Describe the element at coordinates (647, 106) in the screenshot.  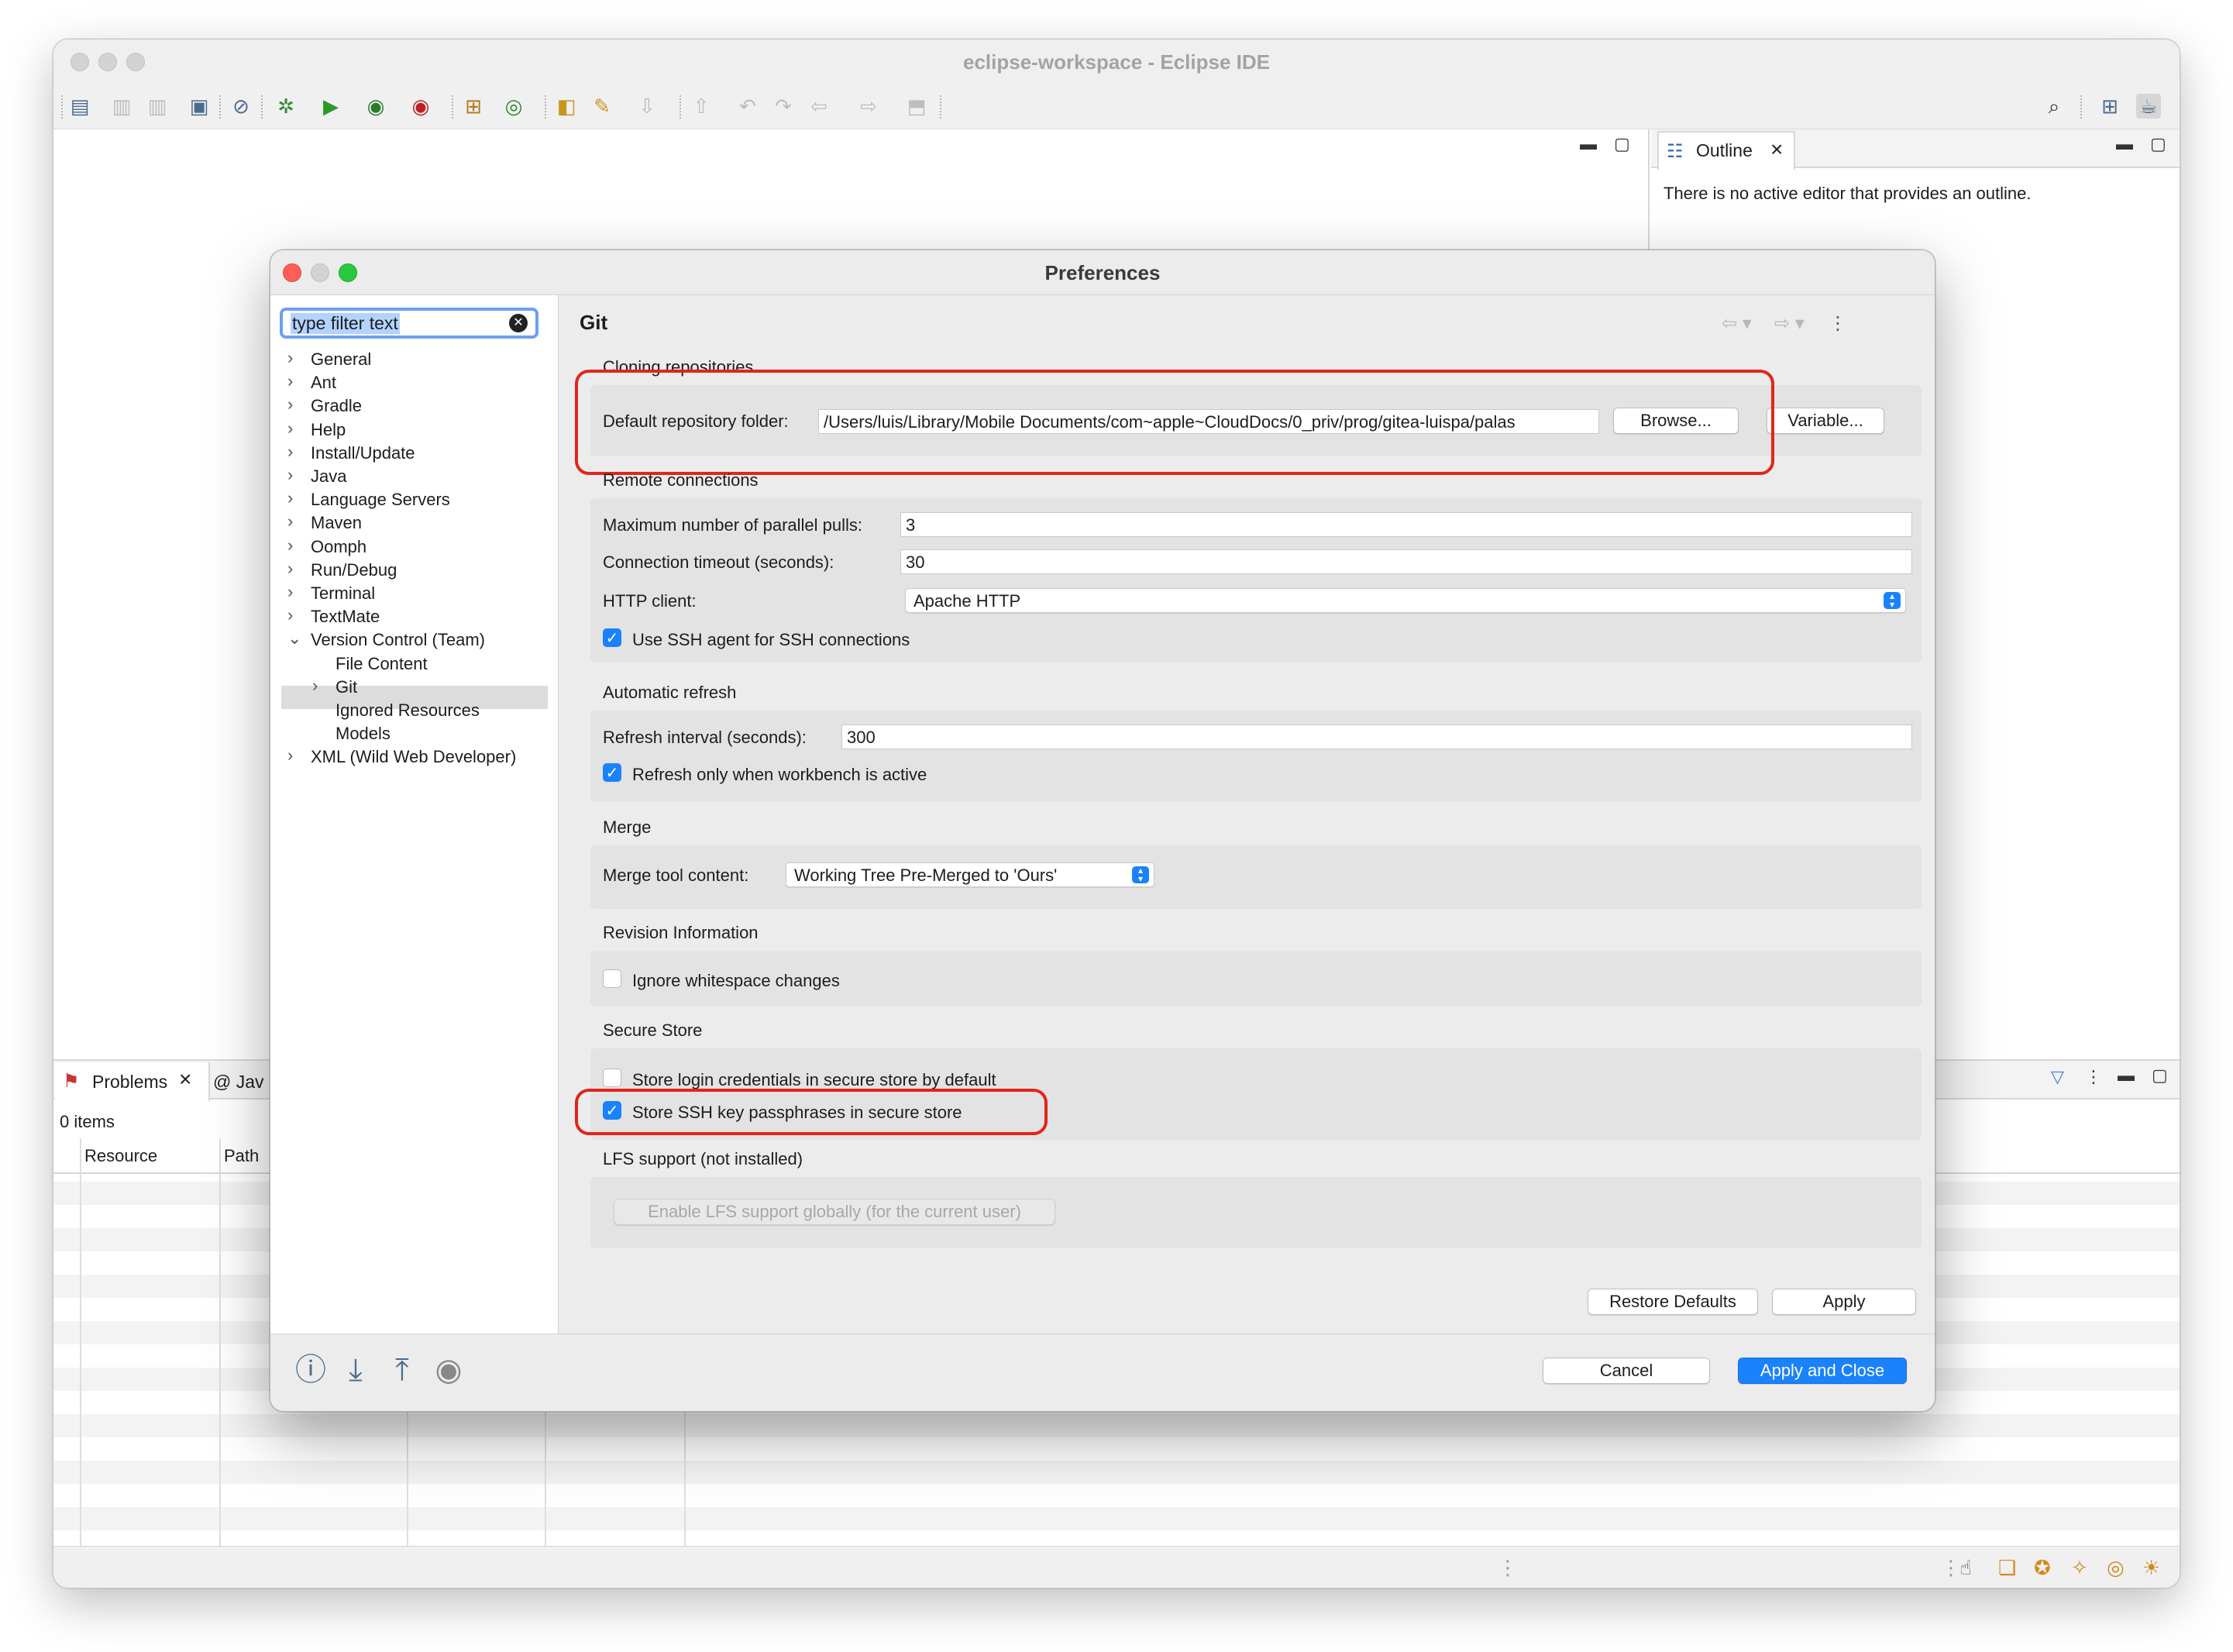
I see `next-annotation-icon: ⇩` at that location.